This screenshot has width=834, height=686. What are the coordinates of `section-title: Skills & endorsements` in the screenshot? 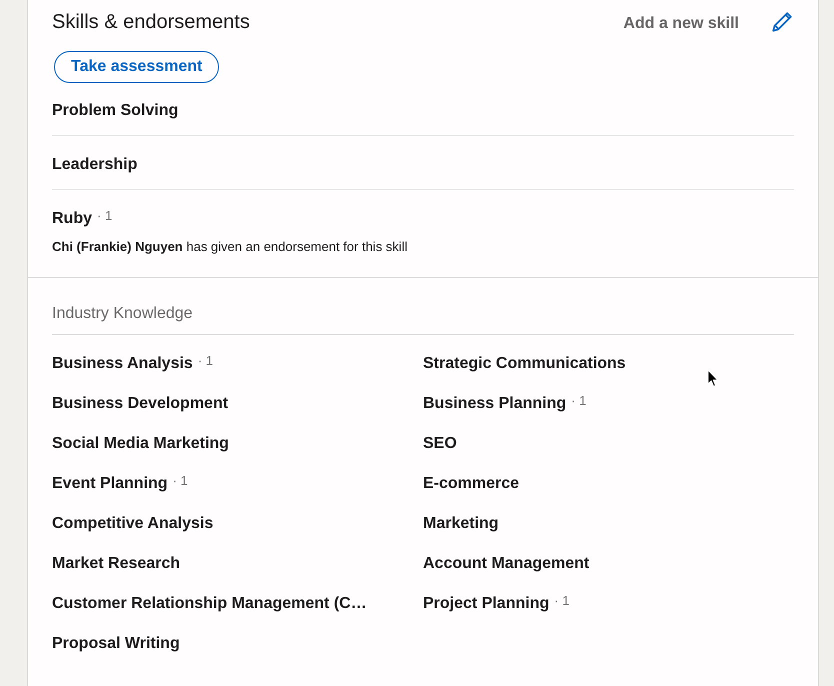 It's located at (151, 22).